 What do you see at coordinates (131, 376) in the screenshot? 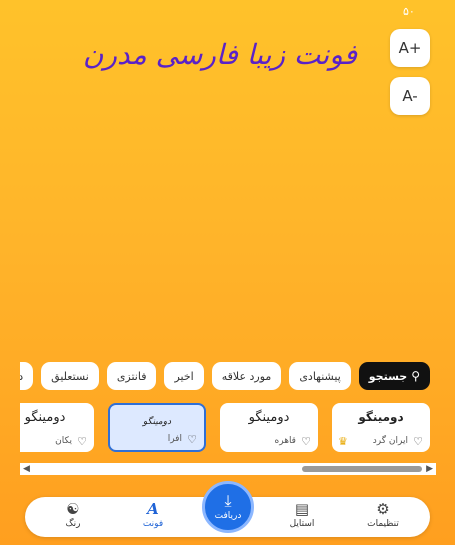
I see `chip-fantasy: فانتزی` at bounding box center [131, 376].